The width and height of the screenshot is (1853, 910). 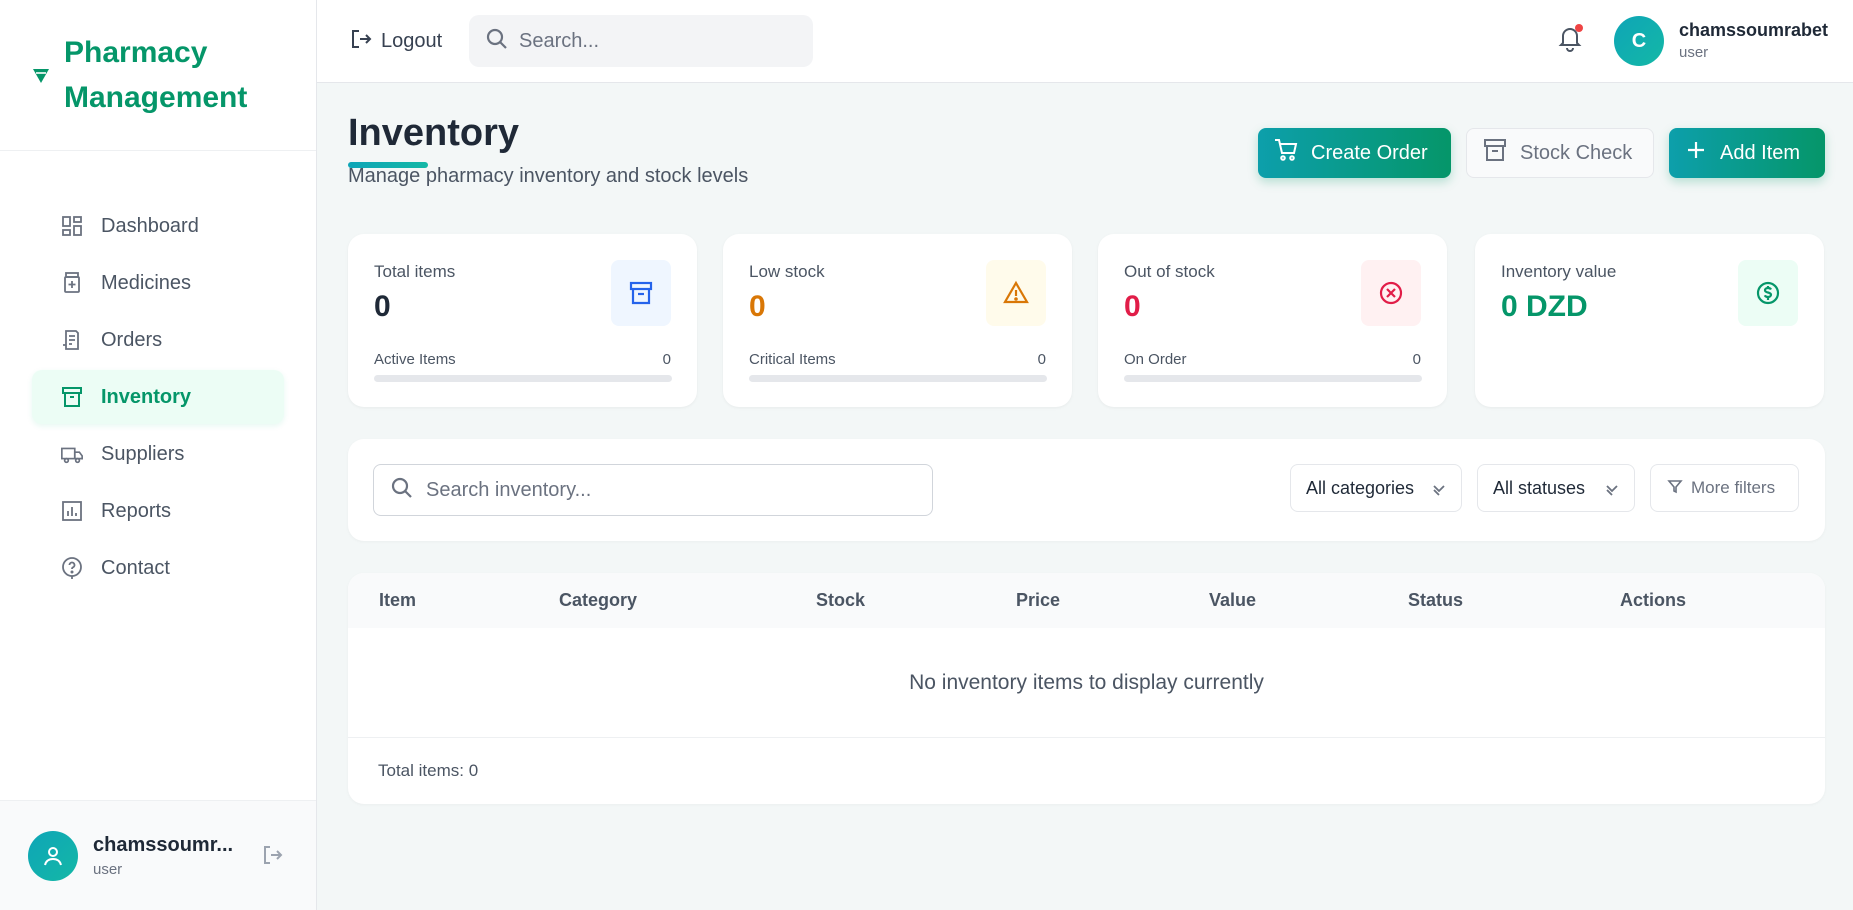 What do you see at coordinates (72, 568) in the screenshot?
I see `help-icon` at bounding box center [72, 568].